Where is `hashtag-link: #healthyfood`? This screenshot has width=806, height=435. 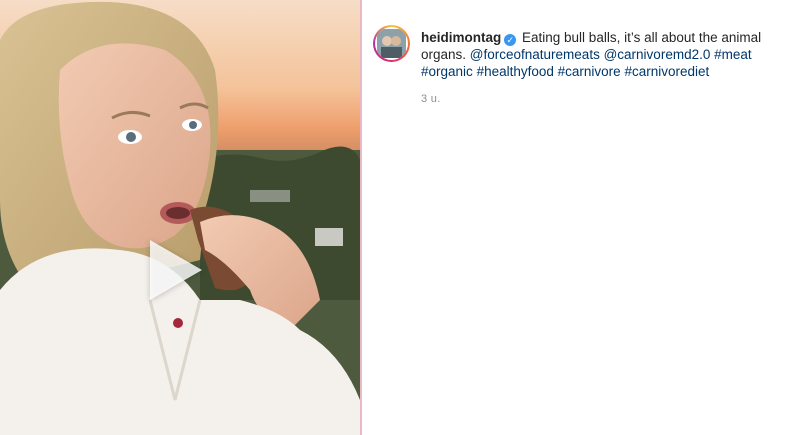 hashtag-link: #healthyfood is located at coordinates (515, 71).